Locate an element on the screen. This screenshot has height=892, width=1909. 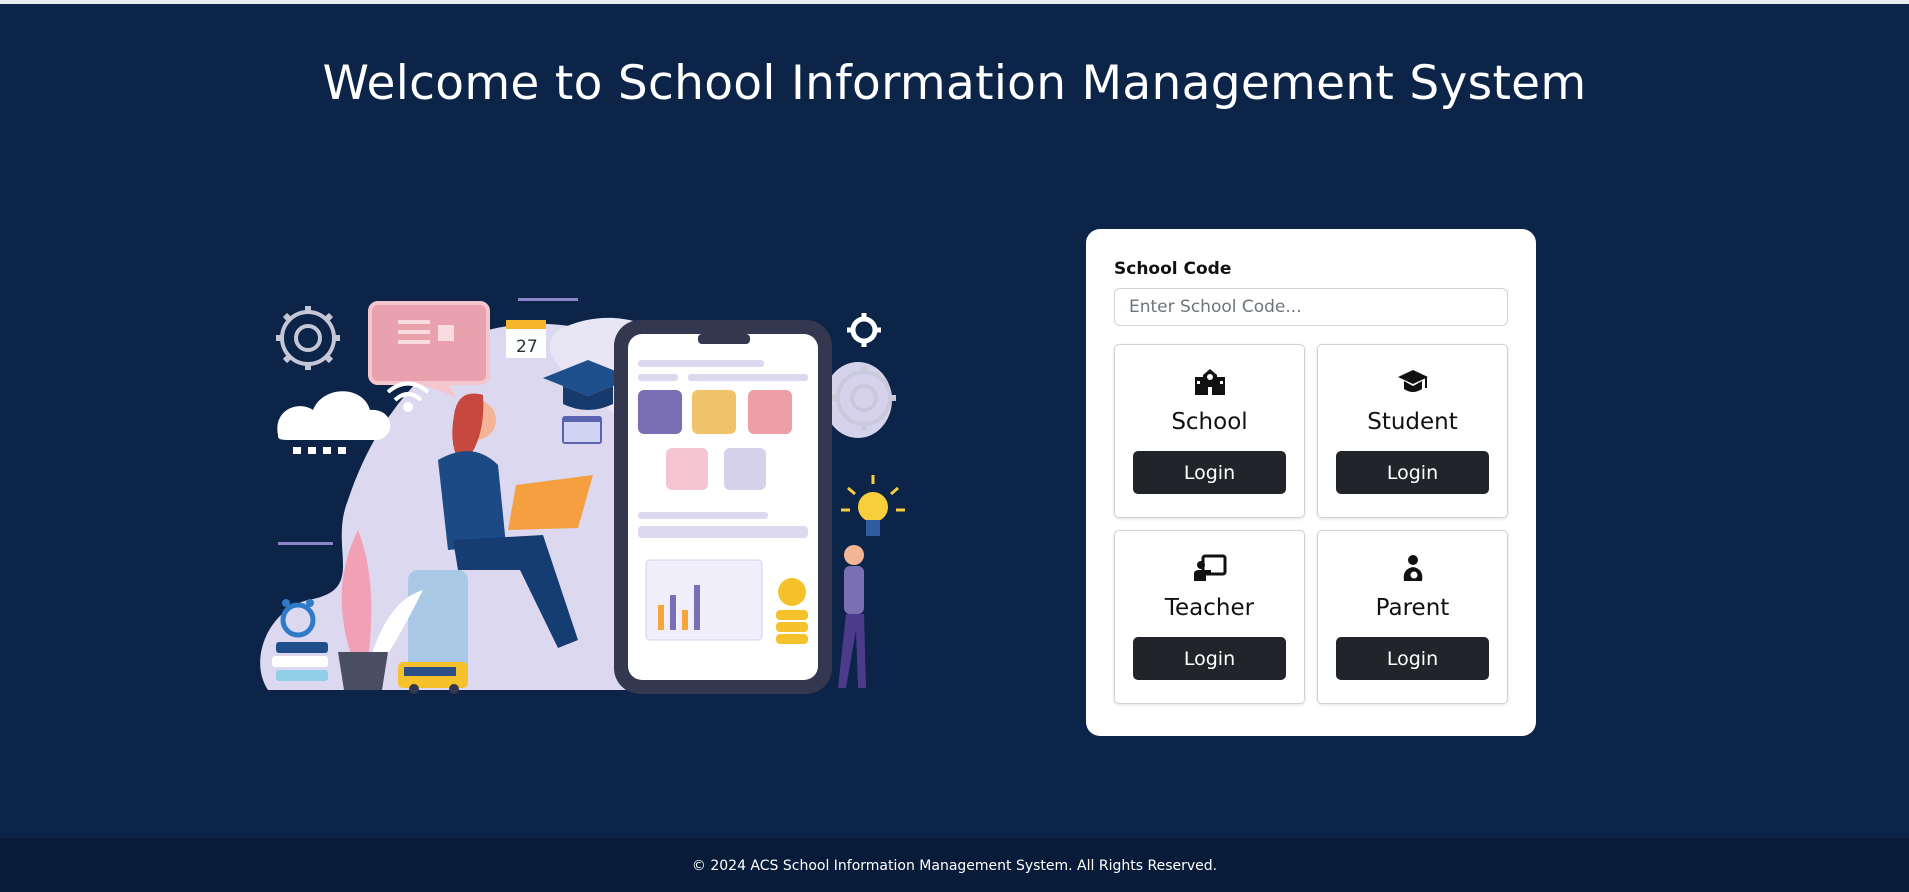
teacher-board-icon is located at coordinates (1209, 567).